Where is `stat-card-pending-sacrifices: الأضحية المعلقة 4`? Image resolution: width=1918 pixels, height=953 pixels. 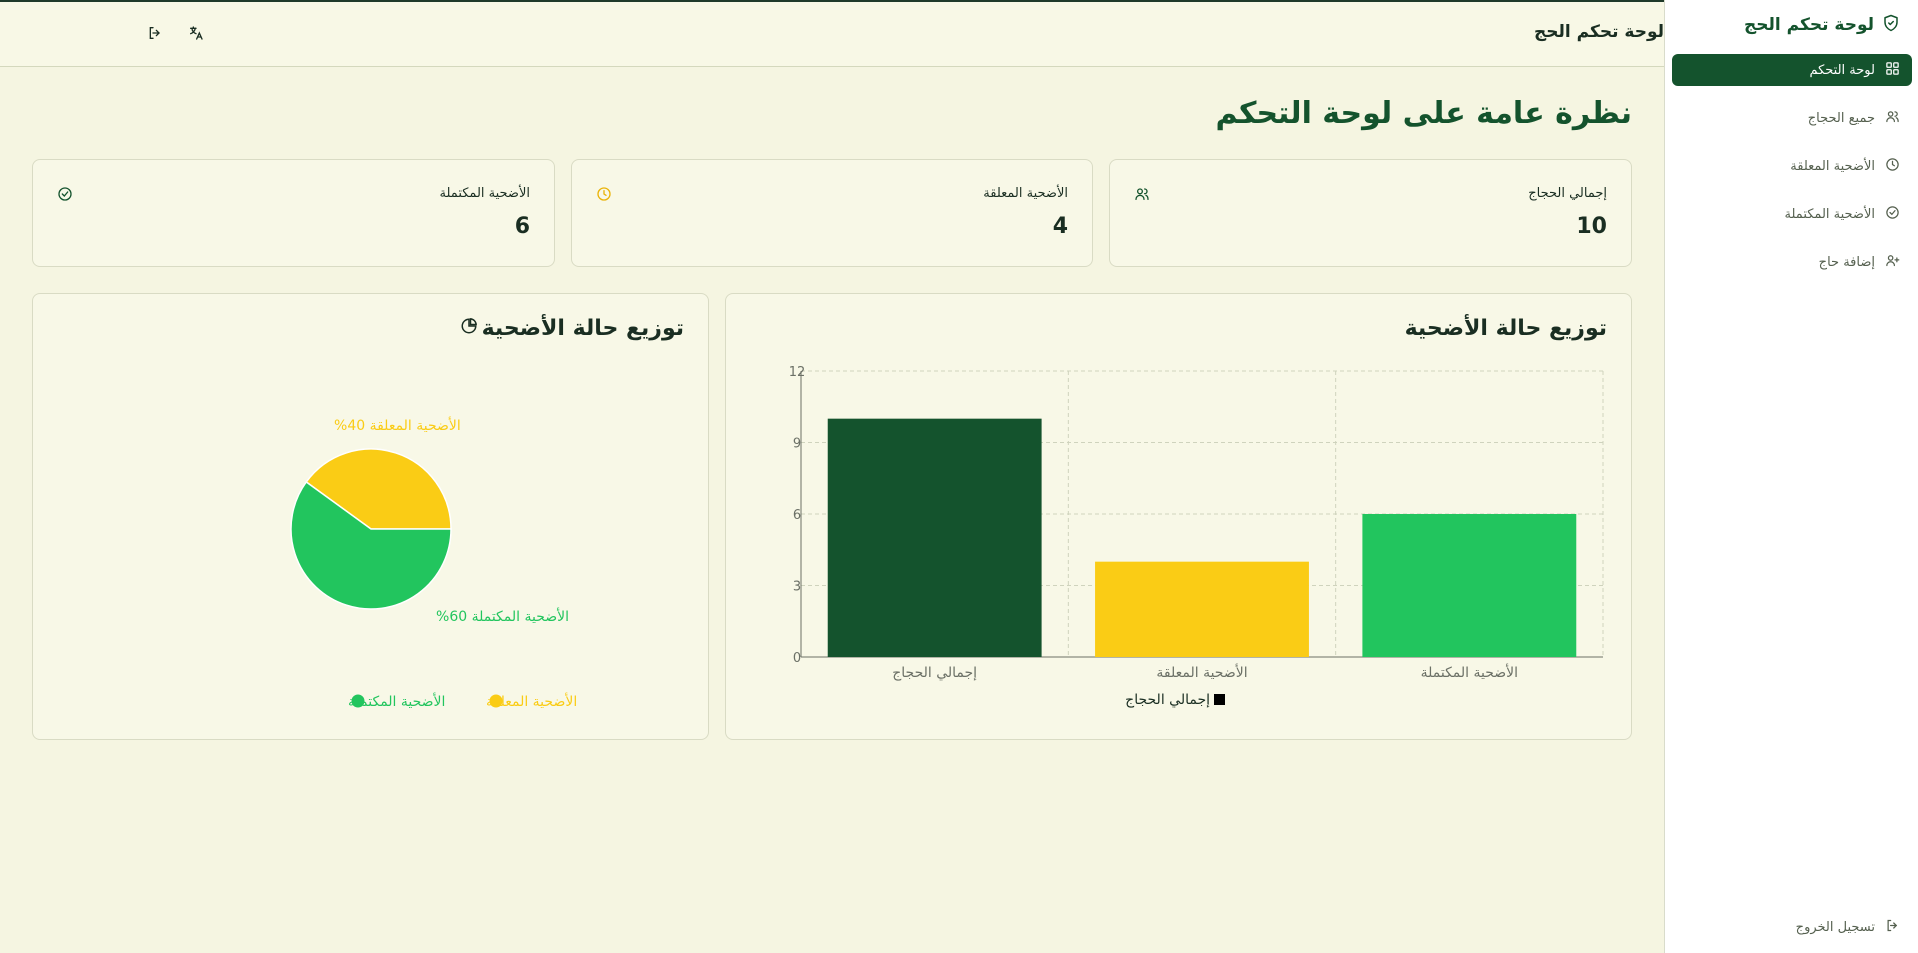
stat-card-pending-sacrifices: الأضحية المعلقة 4 is located at coordinates (832, 213).